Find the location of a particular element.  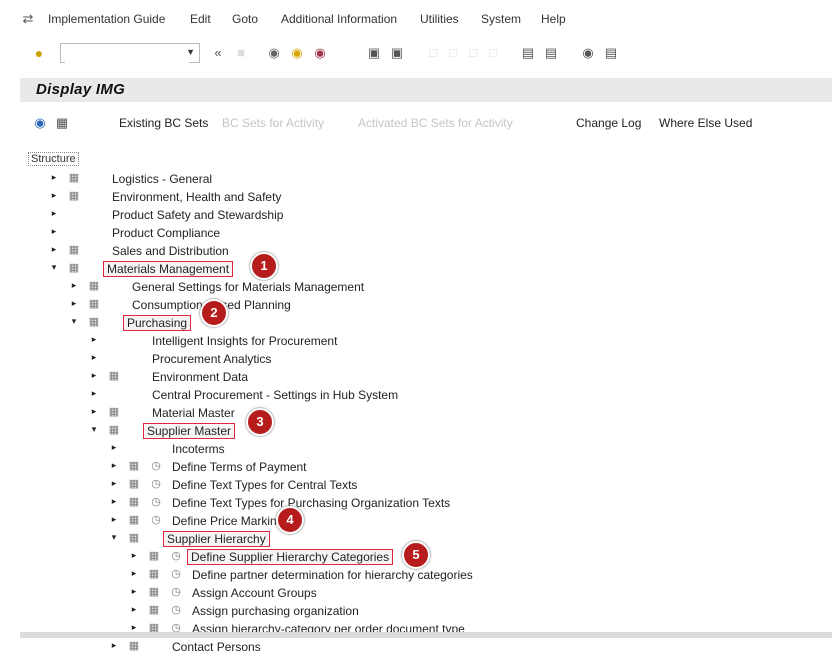

menu-utilities: Utilities is located at coordinates (439, 19).